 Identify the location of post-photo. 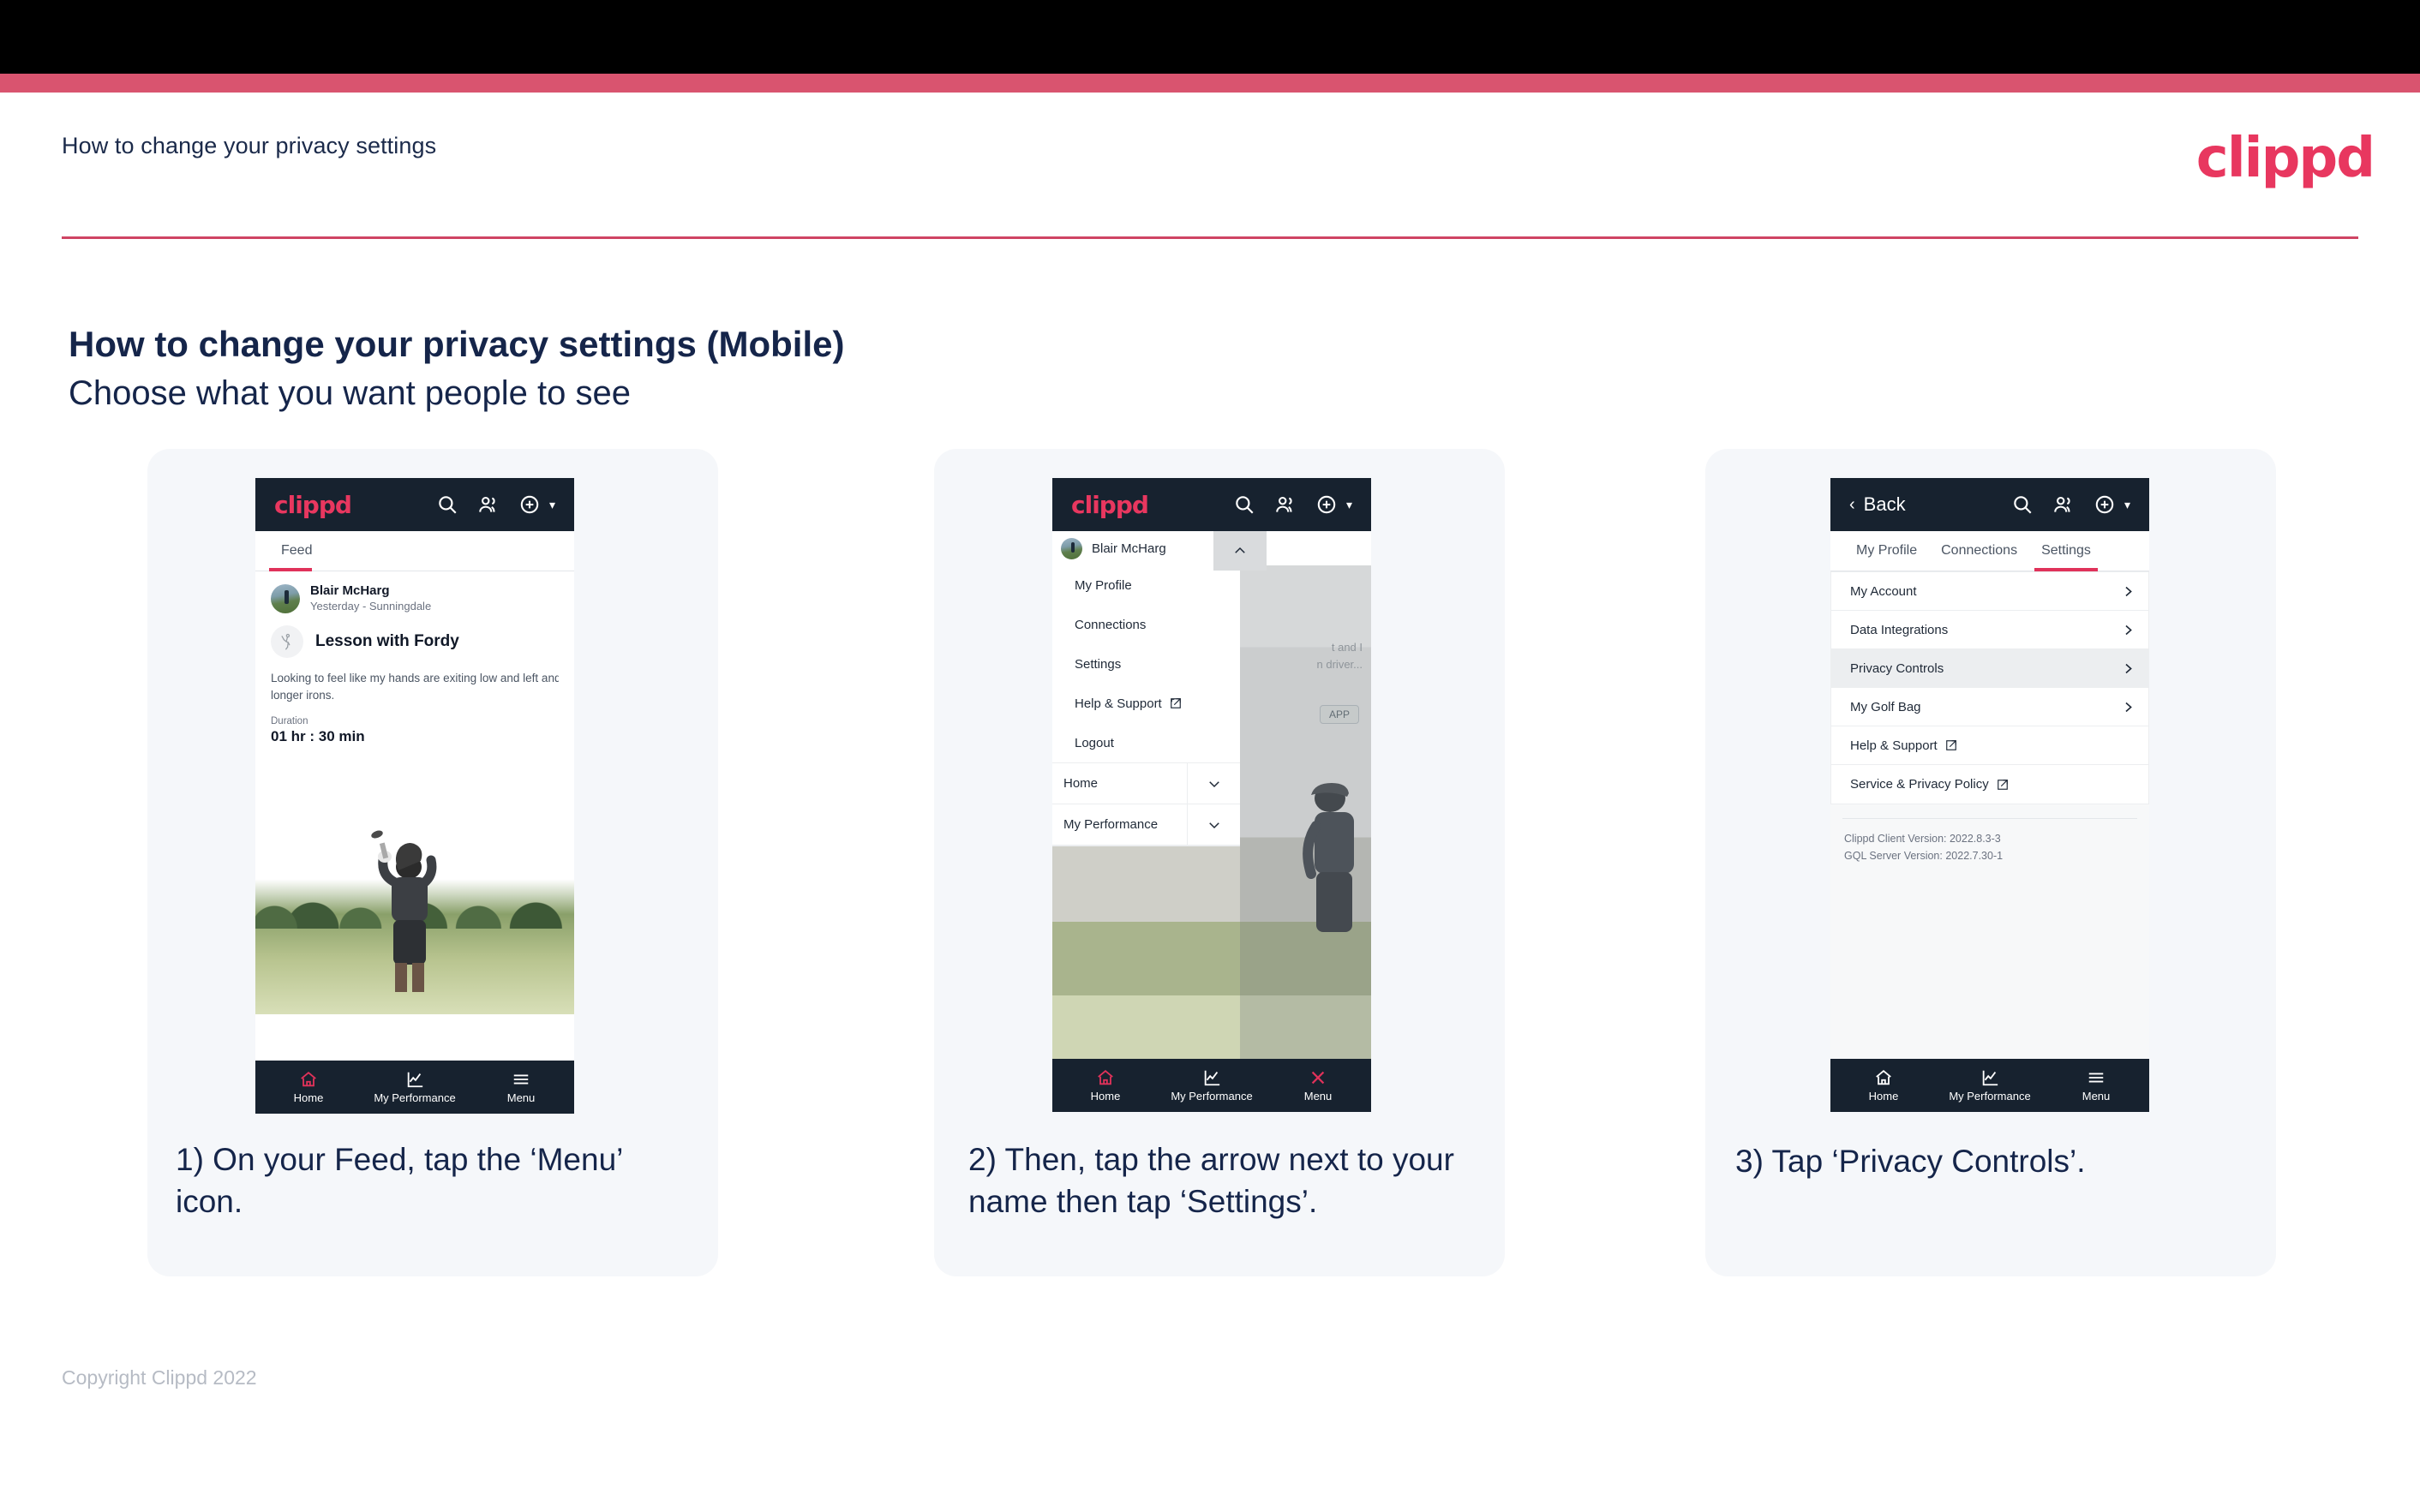
(414, 889).